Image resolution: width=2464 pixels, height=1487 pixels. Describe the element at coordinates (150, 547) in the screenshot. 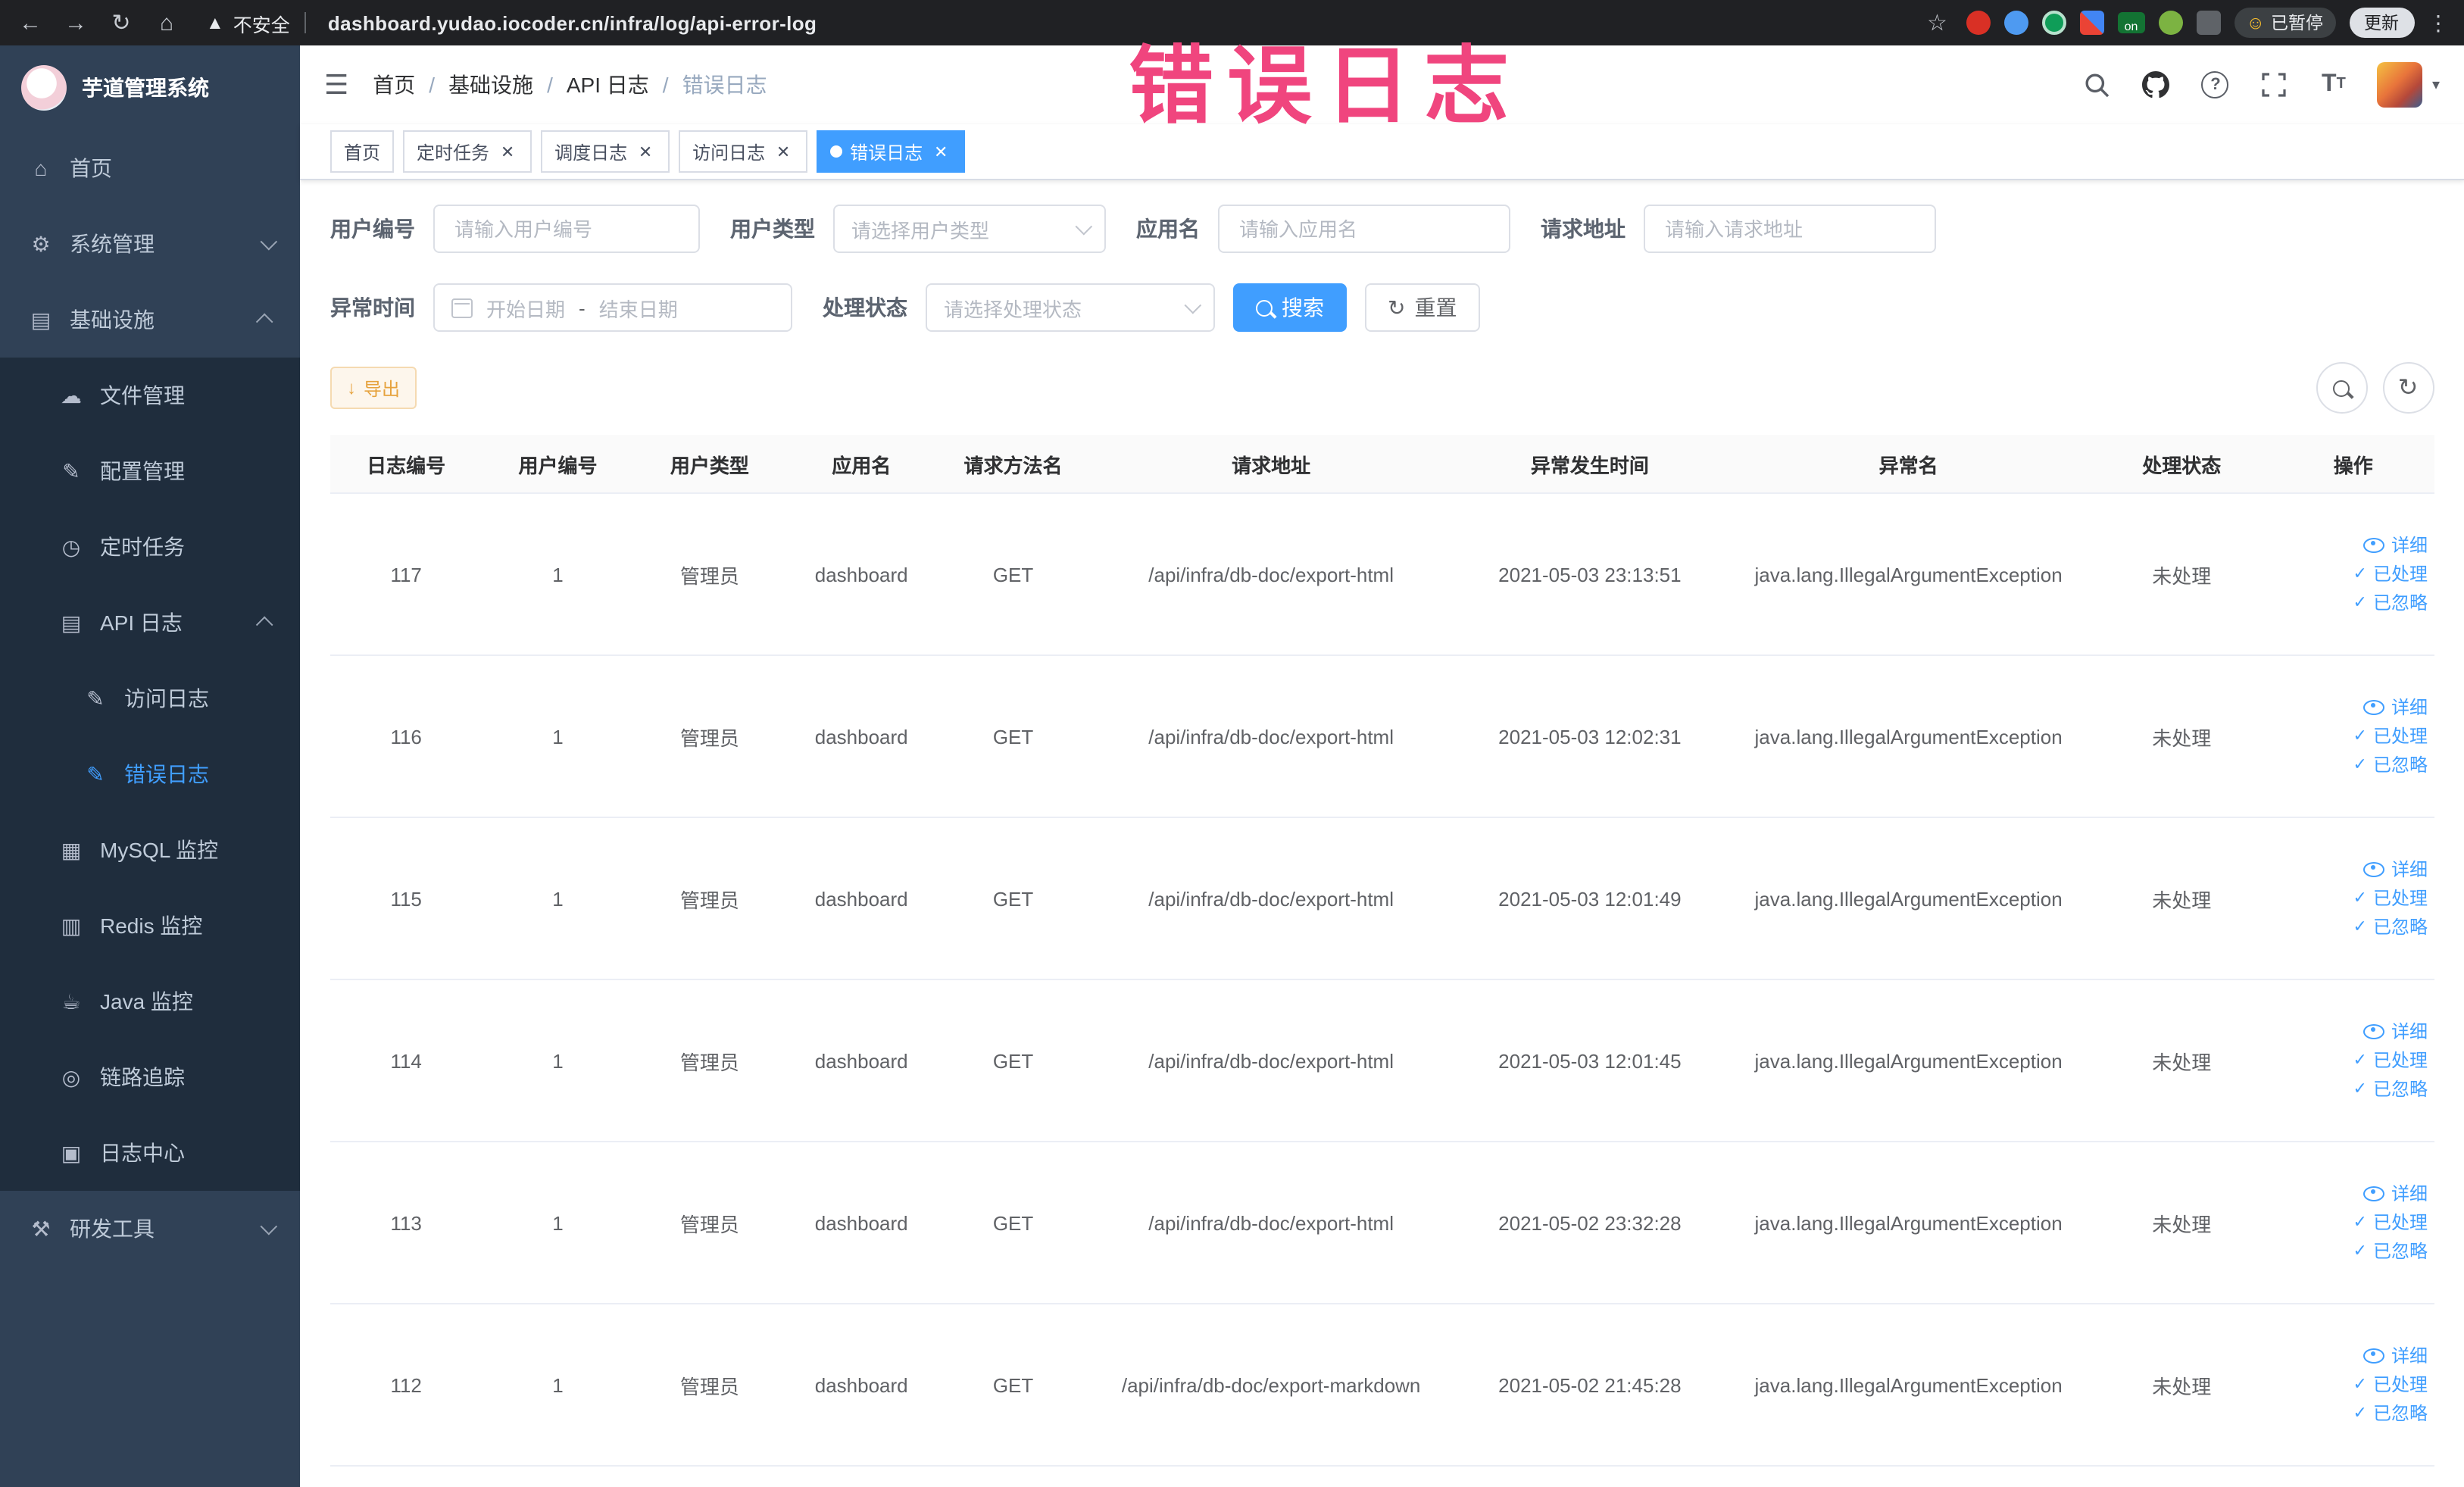

I see `sidebar-item-scheduled-jobs: ◷ 定时任务` at that location.